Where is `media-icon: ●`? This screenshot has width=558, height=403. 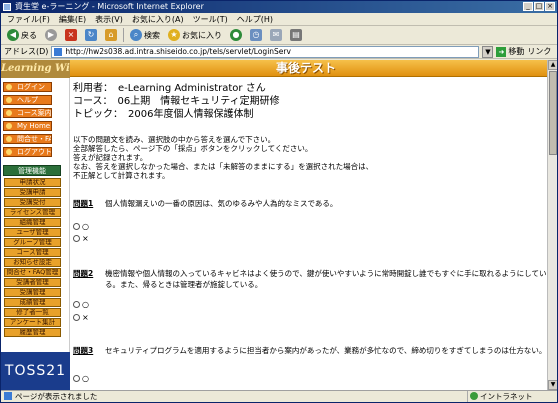 media-icon: ● is located at coordinates (236, 35).